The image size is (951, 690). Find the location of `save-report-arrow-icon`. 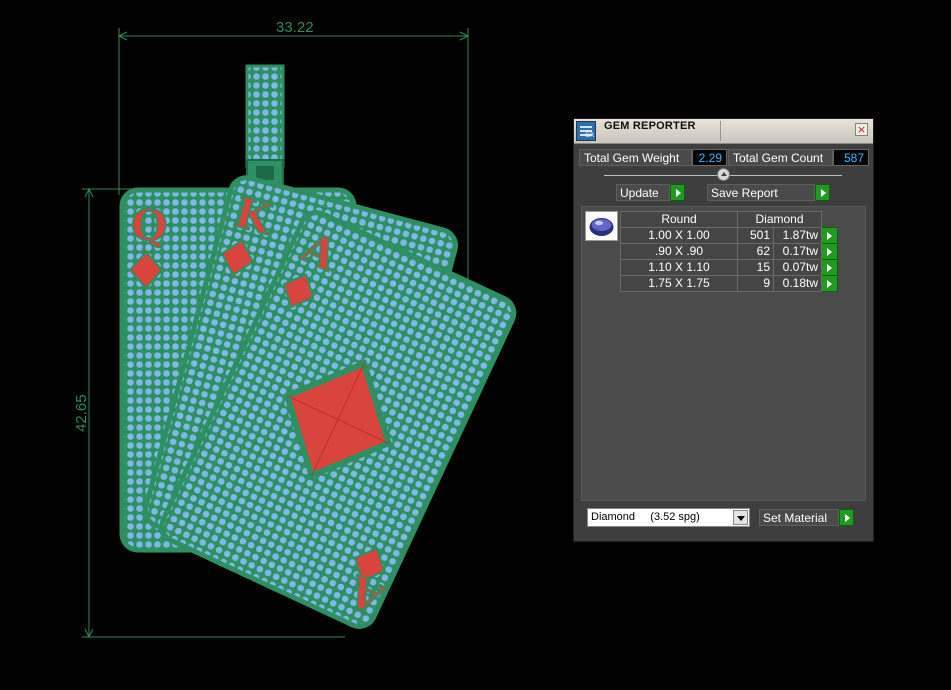

save-report-arrow-icon is located at coordinates (822, 192).